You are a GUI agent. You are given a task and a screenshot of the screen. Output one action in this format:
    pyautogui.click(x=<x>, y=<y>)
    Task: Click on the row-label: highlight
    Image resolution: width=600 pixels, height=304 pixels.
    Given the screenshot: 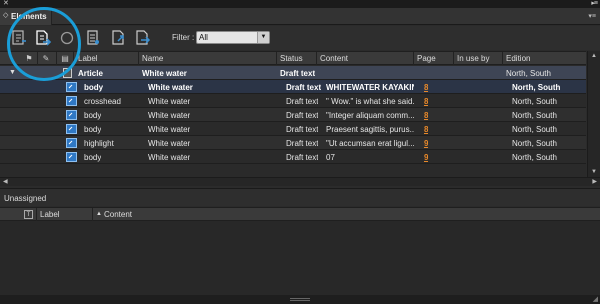 What is the action you would take?
    pyautogui.click(x=99, y=143)
    